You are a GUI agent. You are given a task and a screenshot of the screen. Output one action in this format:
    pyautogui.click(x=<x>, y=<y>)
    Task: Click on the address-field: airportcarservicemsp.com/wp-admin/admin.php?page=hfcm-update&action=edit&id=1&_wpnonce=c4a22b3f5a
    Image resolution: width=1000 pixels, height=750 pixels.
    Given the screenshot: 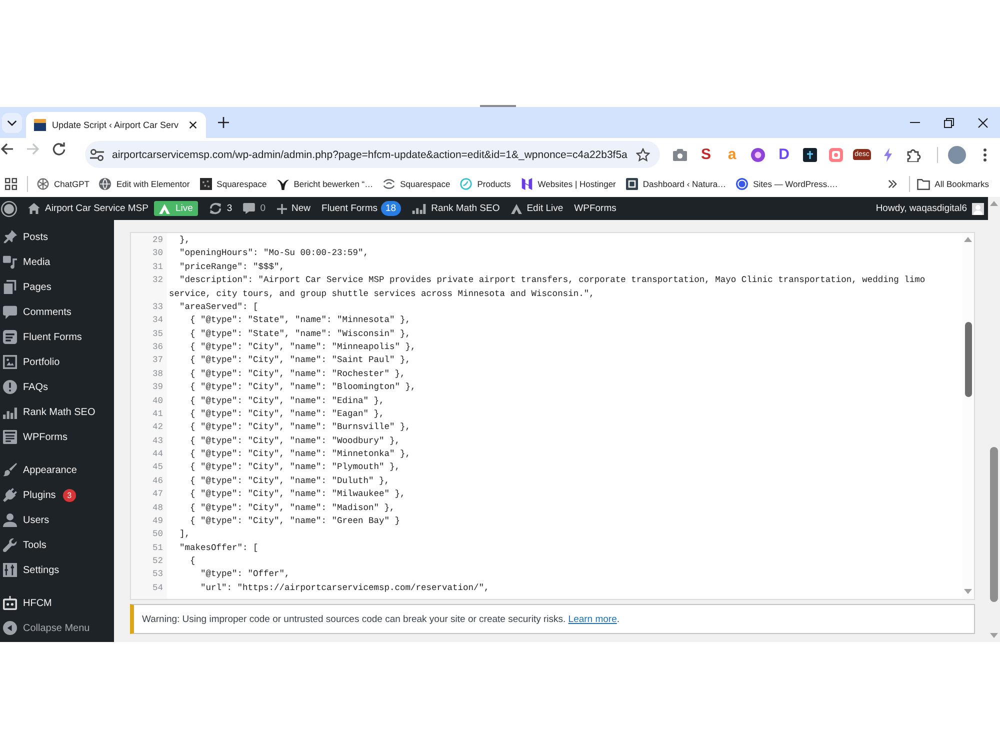 What is the action you would take?
    pyautogui.click(x=372, y=154)
    